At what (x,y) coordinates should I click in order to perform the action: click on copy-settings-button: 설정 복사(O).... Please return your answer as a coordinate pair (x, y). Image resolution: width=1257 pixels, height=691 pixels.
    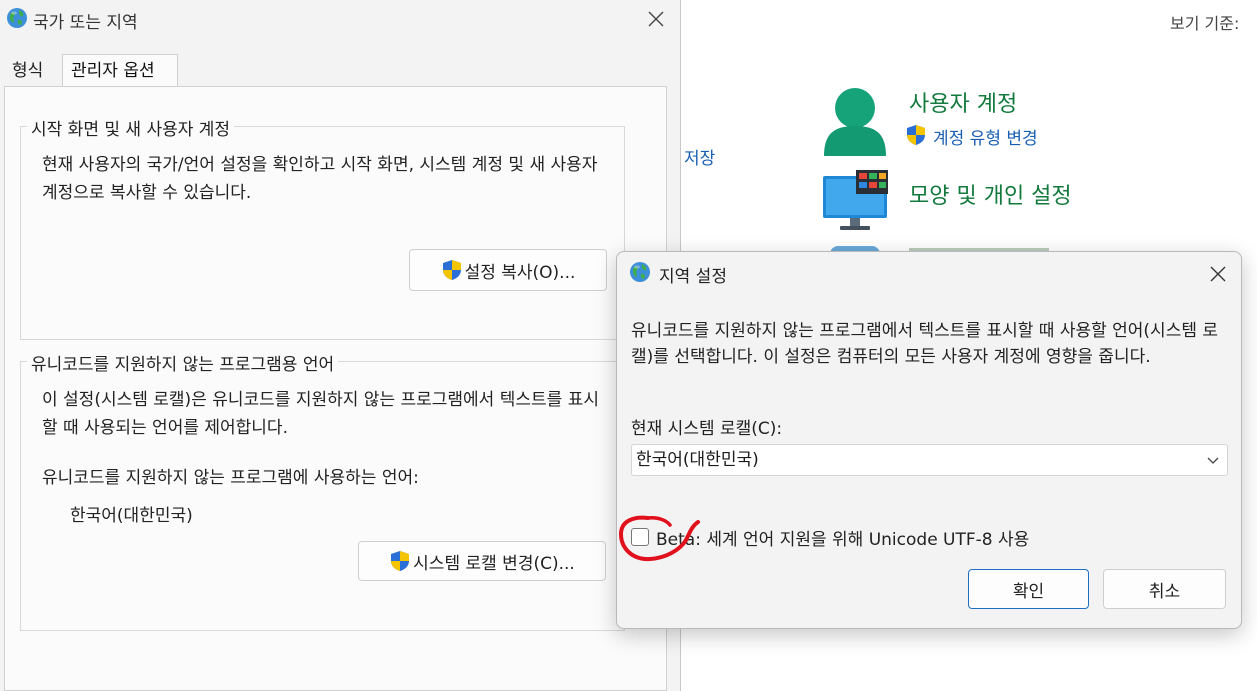
    Looking at the image, I should click on (508, 270).